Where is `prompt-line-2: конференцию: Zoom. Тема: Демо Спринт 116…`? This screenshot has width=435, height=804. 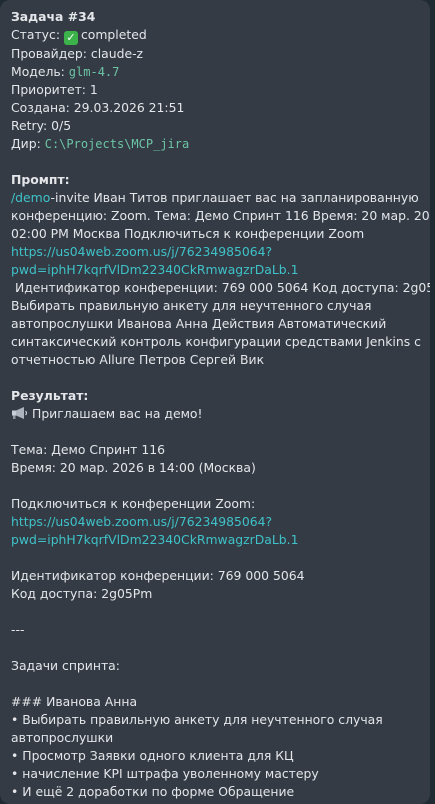
prompt-line-2: конференцию: Zoom. Тема: Демо Спринт 116… is located at coordinates (220, 215).